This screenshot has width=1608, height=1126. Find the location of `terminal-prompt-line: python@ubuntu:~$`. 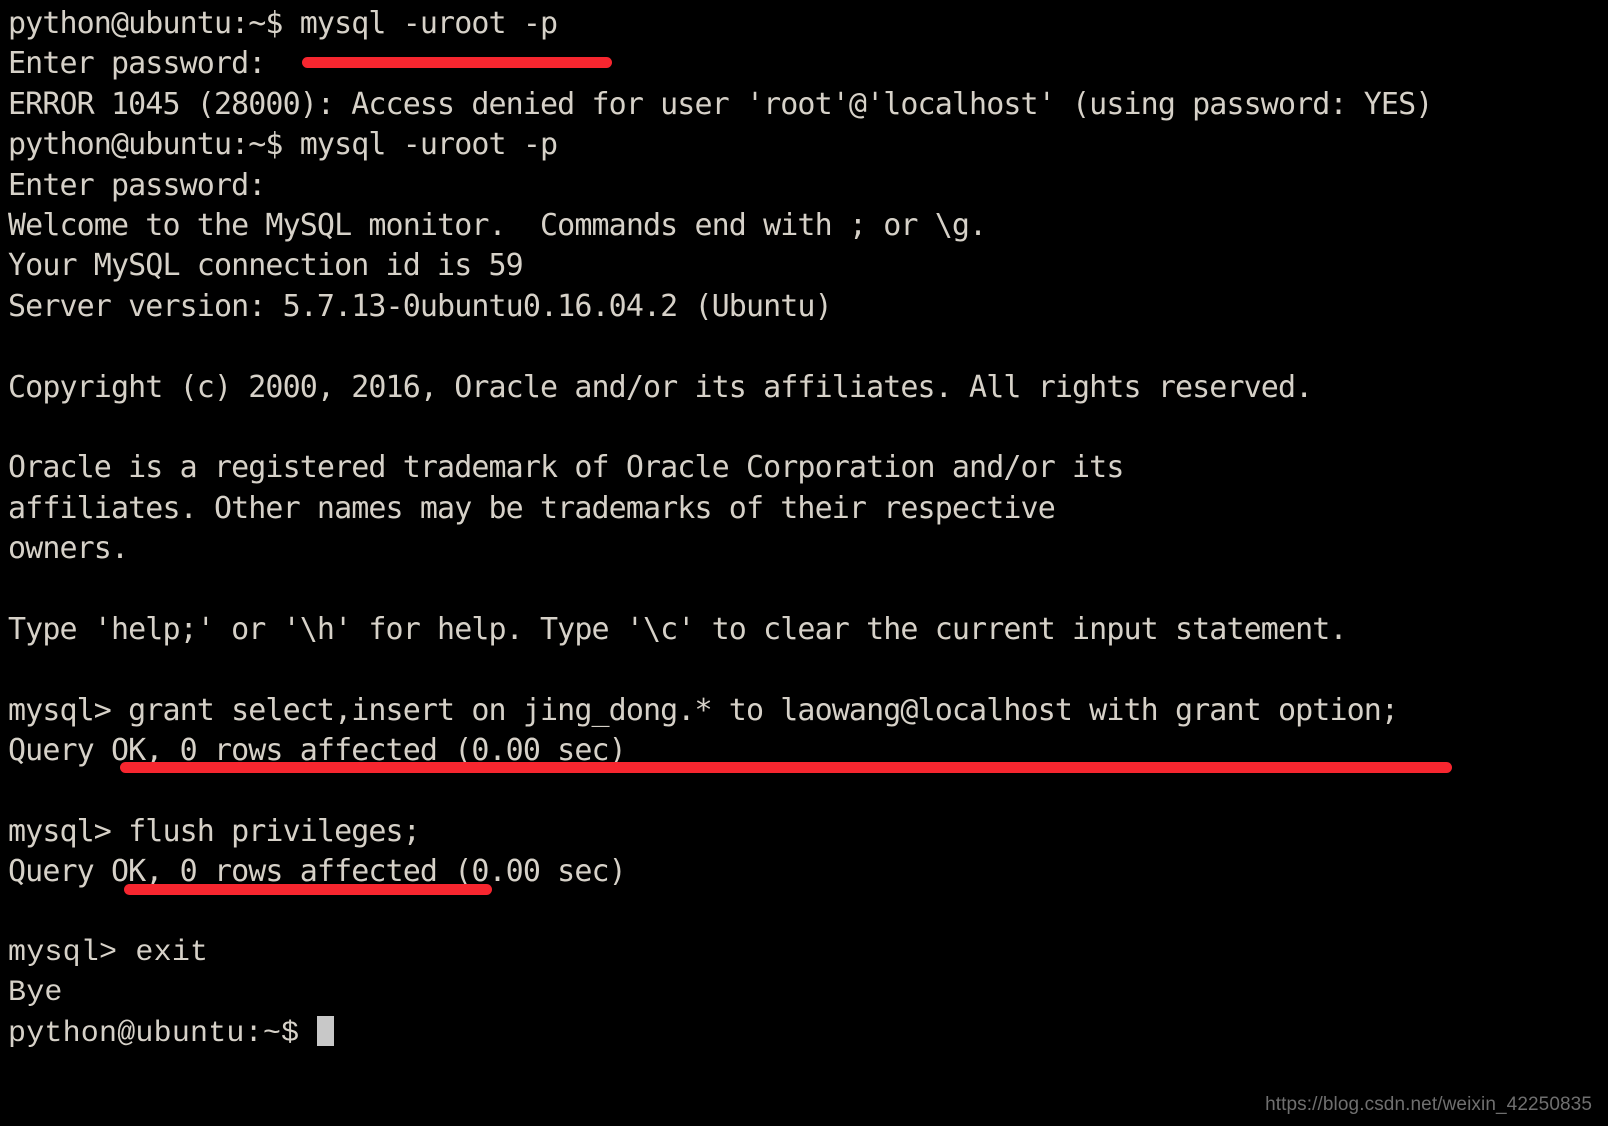

terminal-prompt-line: python@ubuntu:~$ is located at coordinates (808, 1034).